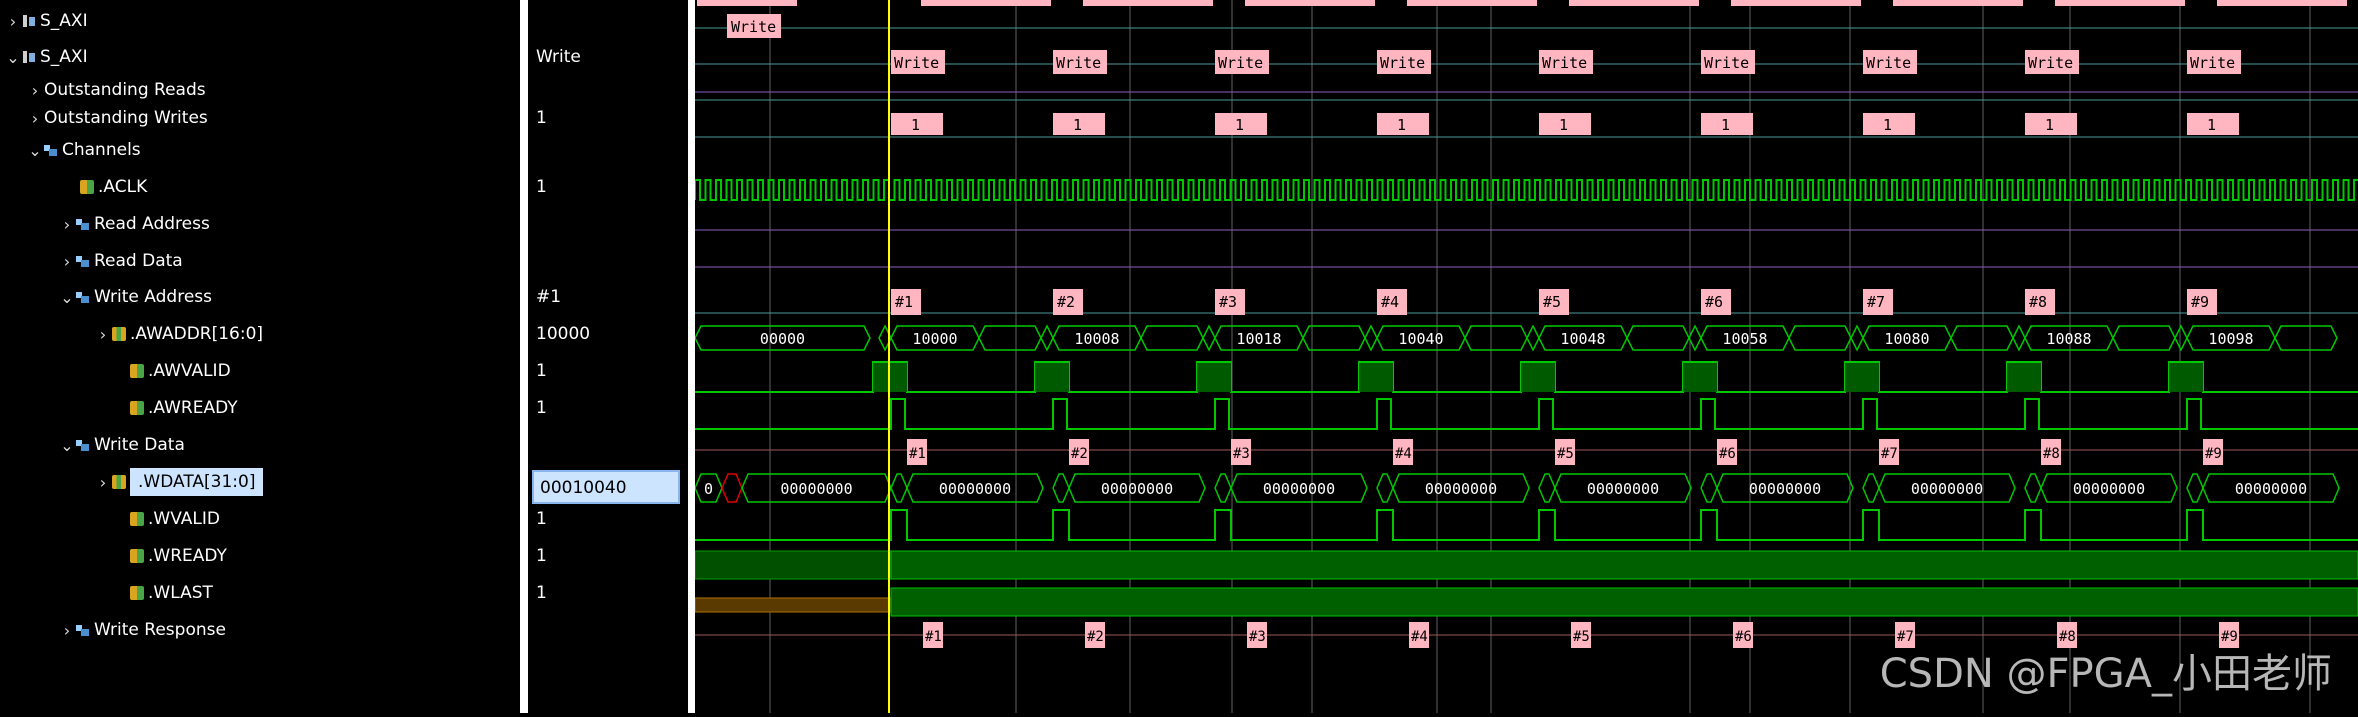 This screenshot has width=2358, height=717. I want to click on tree-row-label: Channels, so click(101, 150).